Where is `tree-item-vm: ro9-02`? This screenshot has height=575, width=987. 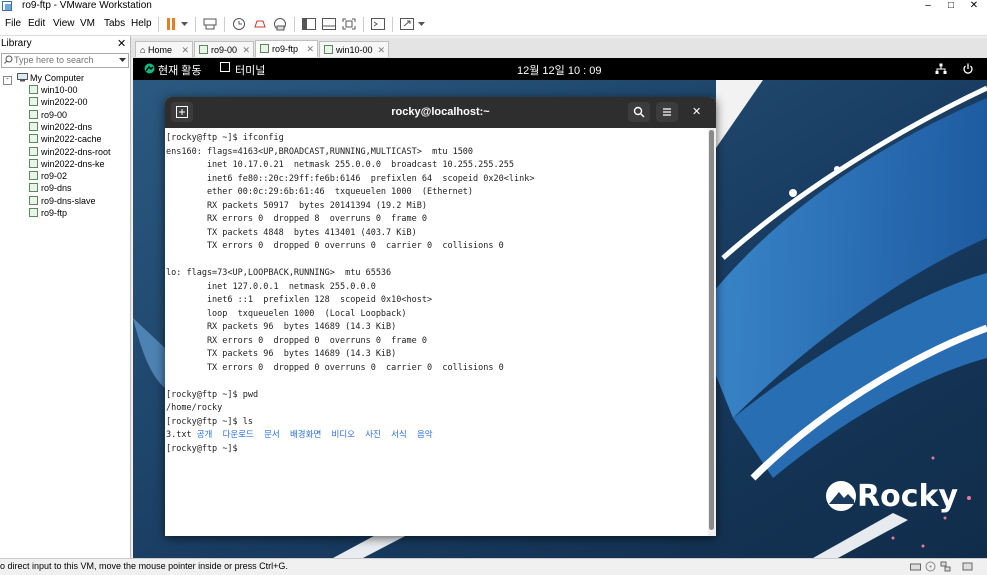
tree-item-vm: ro9-02 is located at coordinates (48, 176).